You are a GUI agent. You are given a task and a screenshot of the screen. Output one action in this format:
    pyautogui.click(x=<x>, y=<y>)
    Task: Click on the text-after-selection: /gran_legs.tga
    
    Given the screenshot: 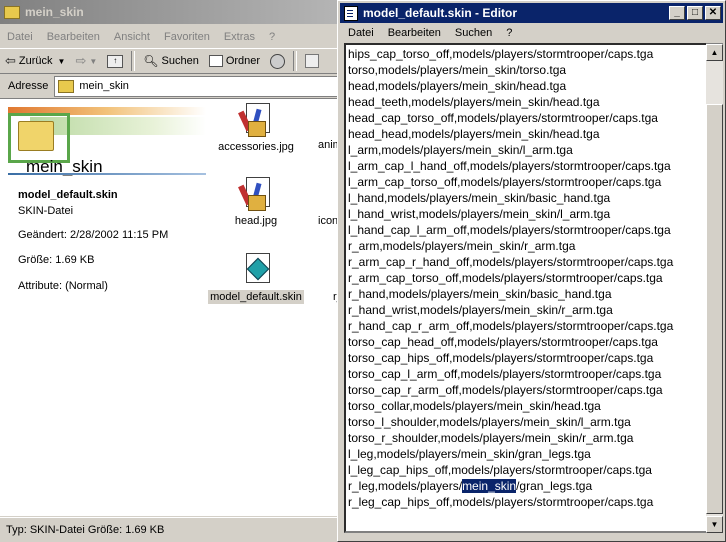 What is the action you would take?
    pyautogui.click(x=554, y=486)
    